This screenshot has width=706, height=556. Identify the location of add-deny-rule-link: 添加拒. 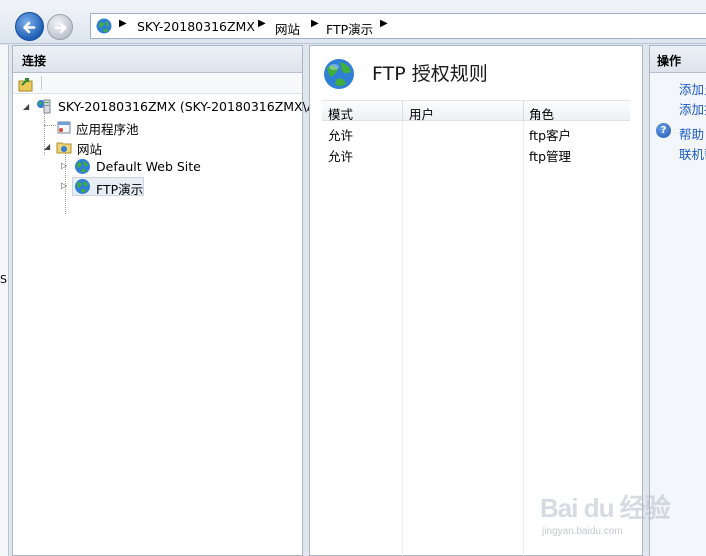
(692, 108).